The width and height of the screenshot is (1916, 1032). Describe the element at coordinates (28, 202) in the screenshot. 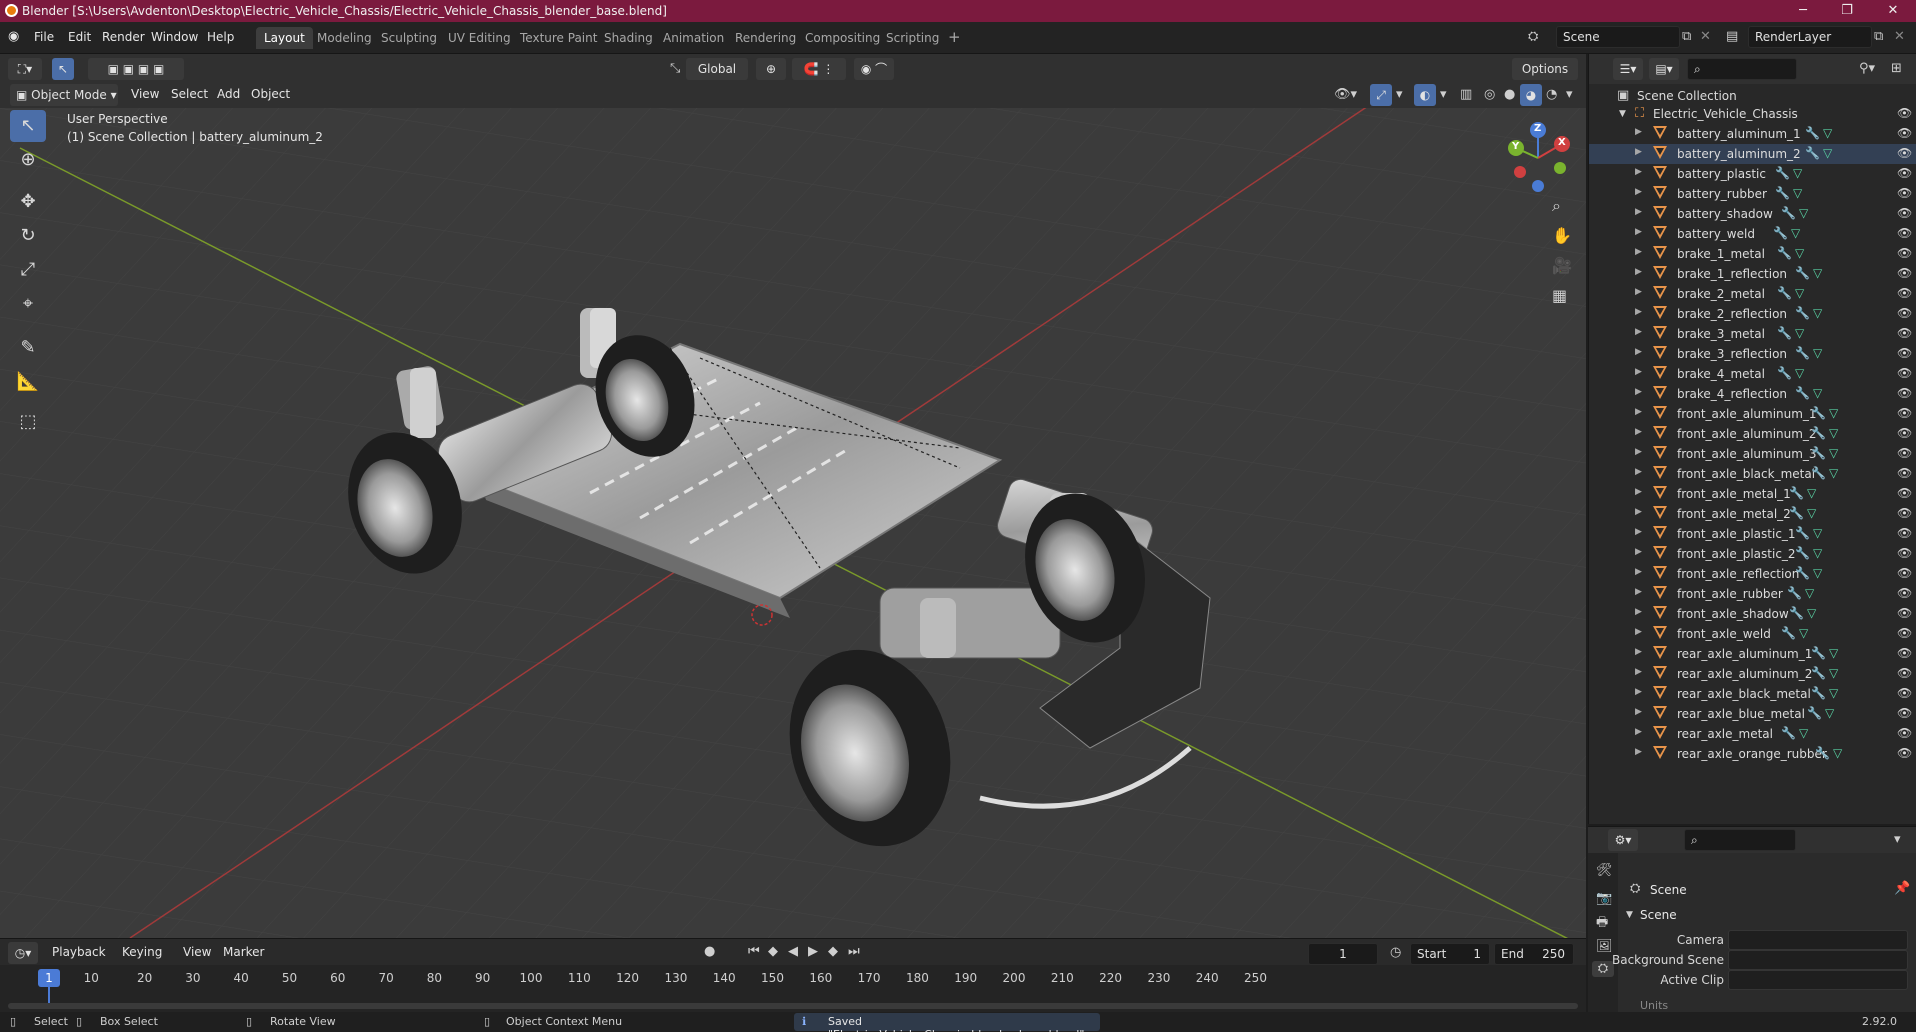

I see `move-tool-icon: ✥` at that location.